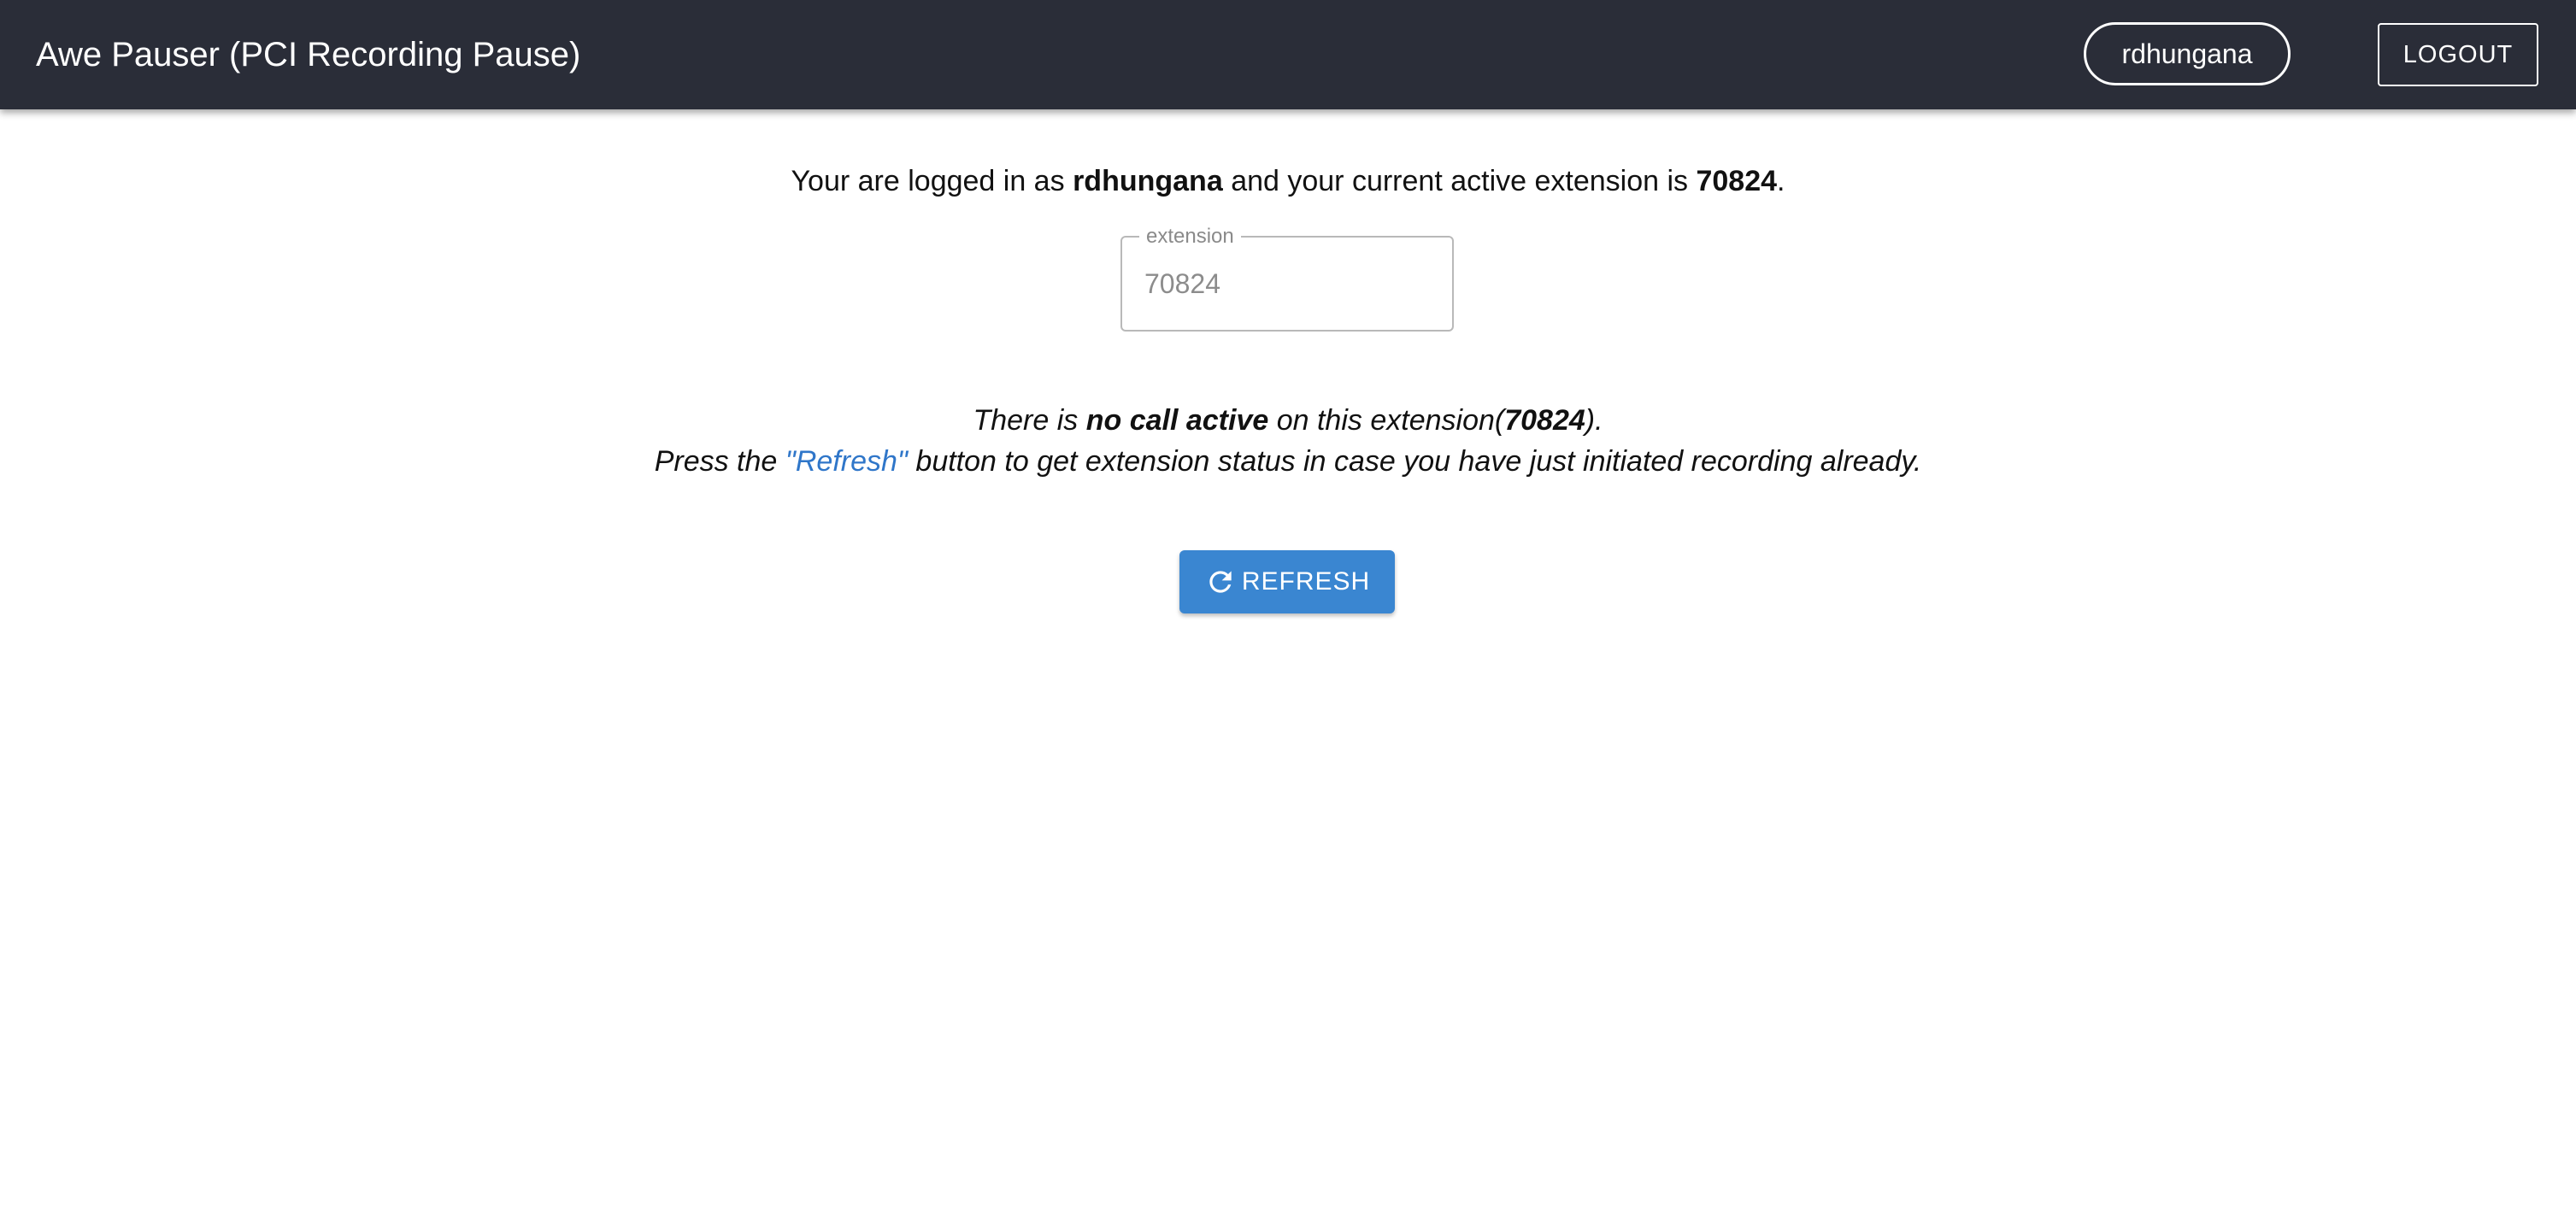 This screenshot has height=1215, width=2576. What do you see at coordinates (1460, 181) in the screenshot?
I see `status-middle: and your current active extension is` at bounding box center [1460, 181].